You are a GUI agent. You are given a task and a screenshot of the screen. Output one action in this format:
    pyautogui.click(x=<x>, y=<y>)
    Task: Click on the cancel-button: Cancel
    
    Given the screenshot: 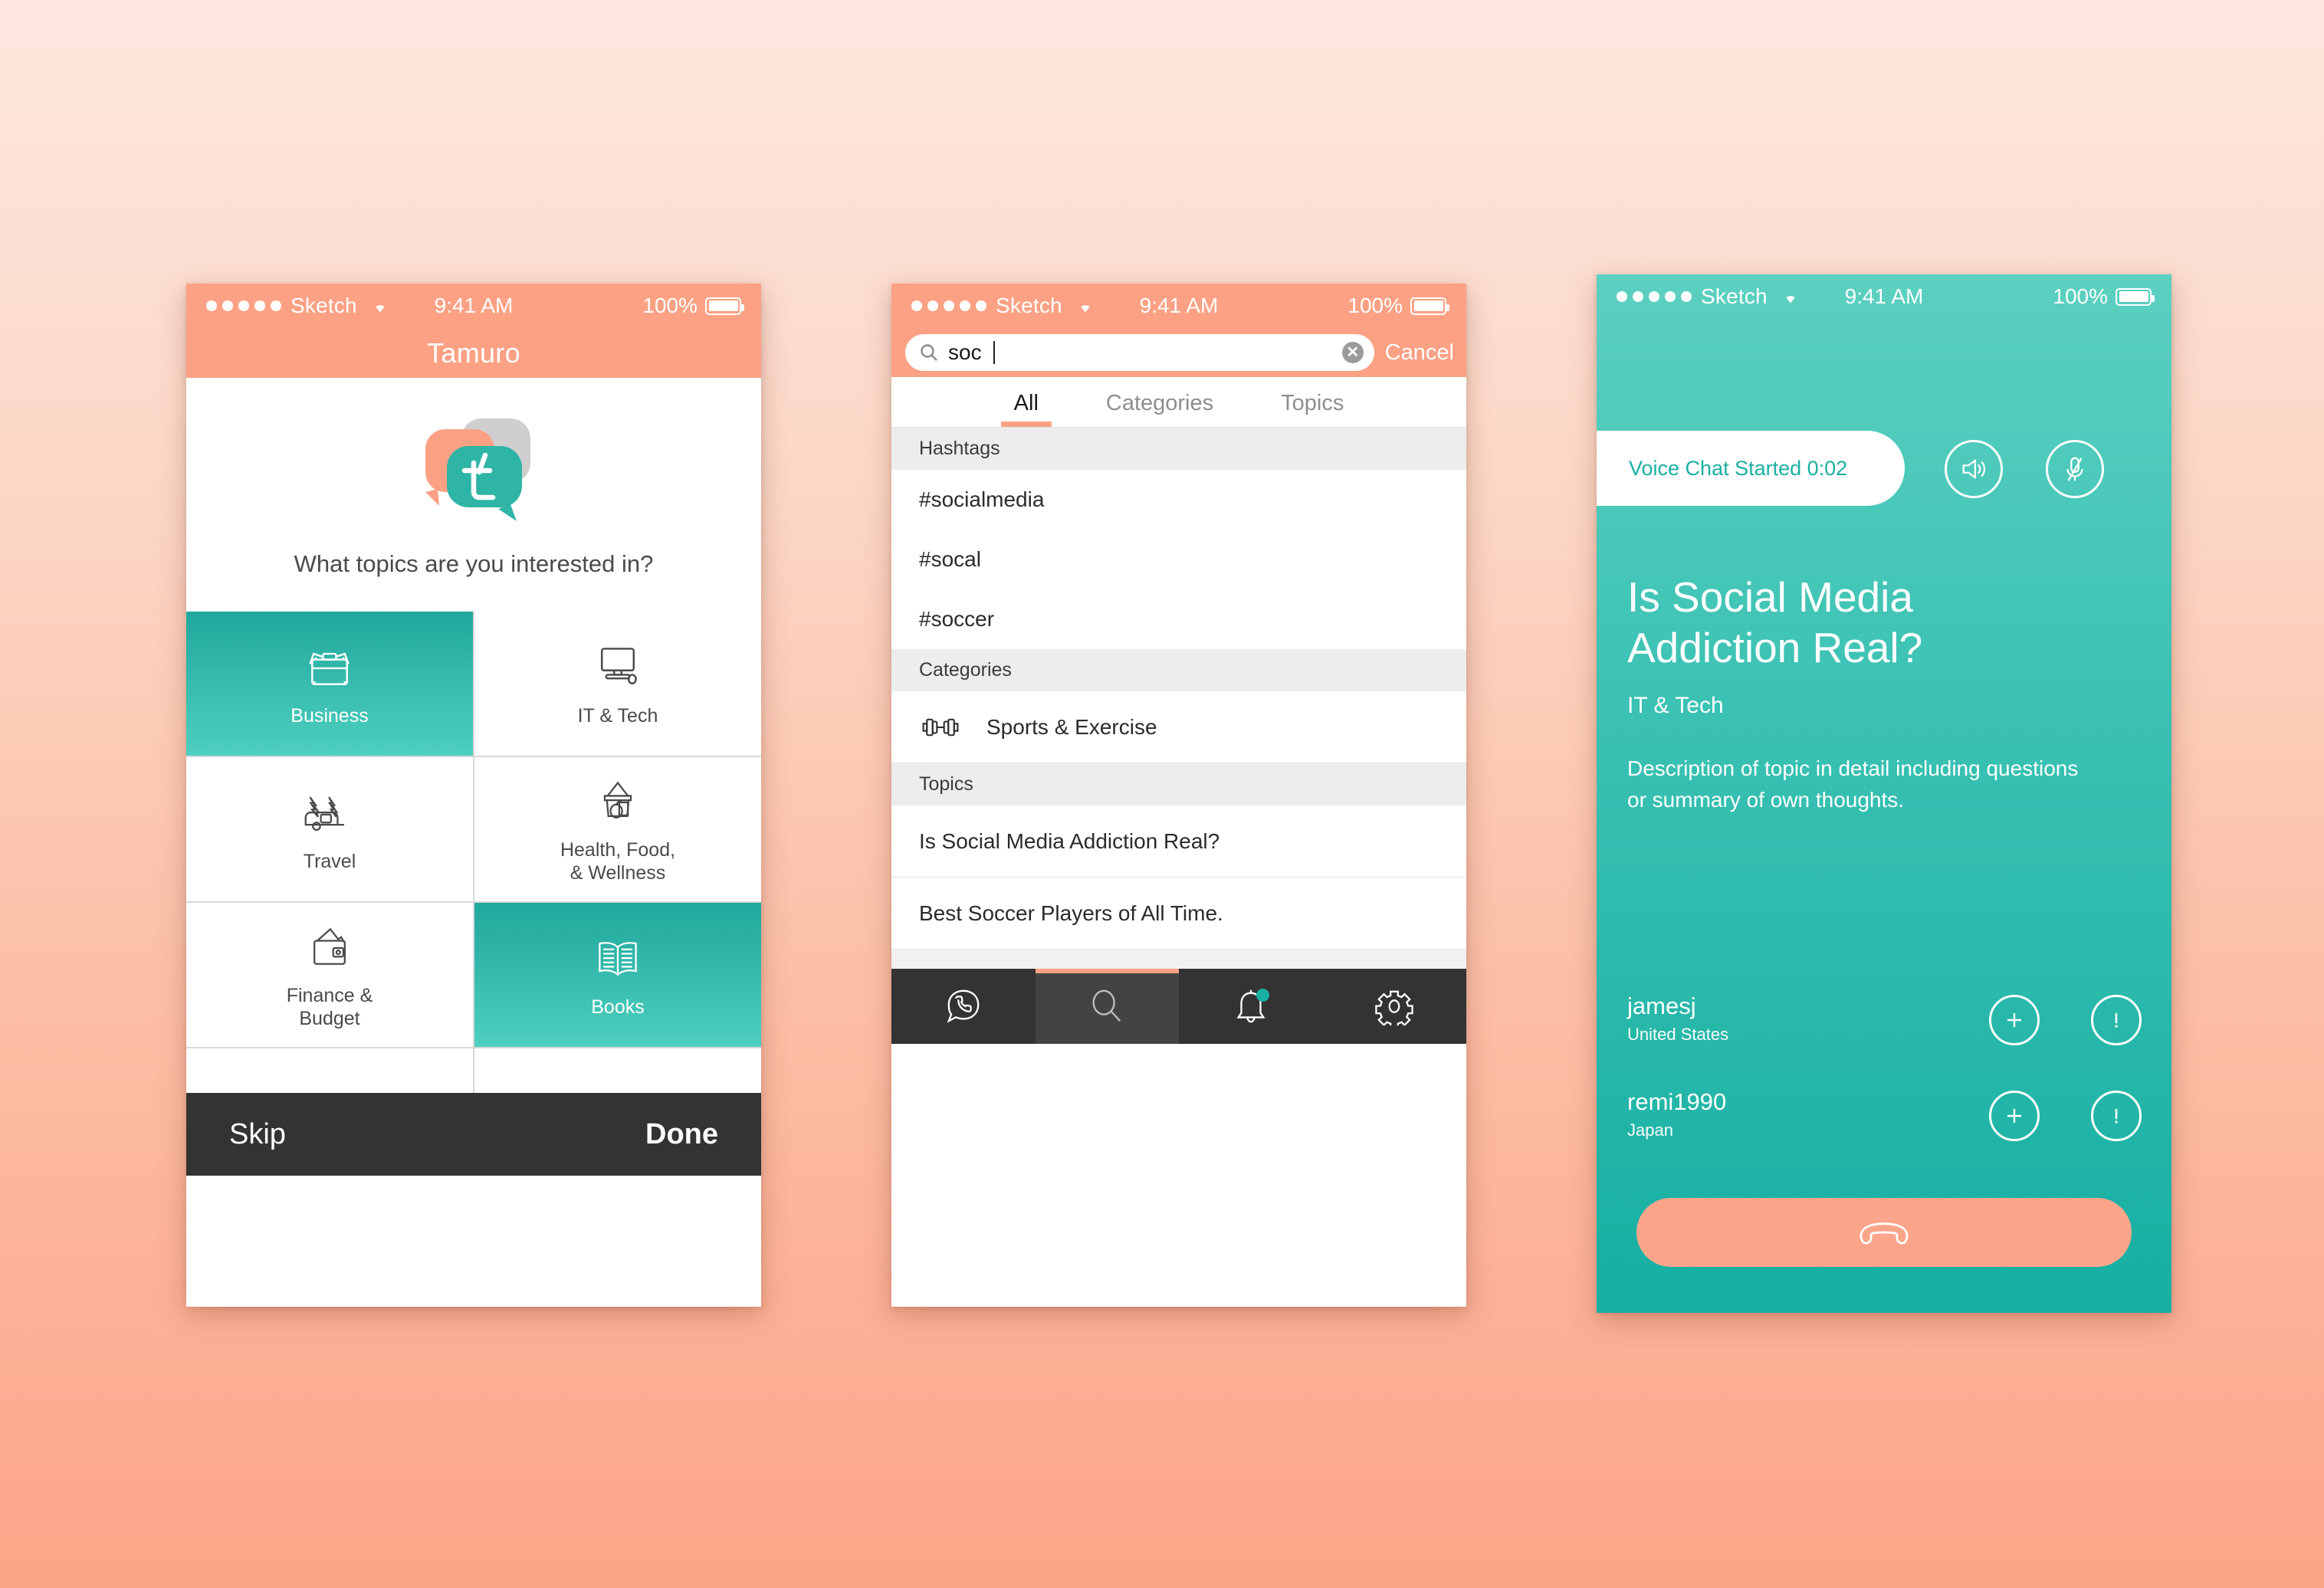 What is the action you would take?
    pyautogui.click(x=1419, y=353)
    